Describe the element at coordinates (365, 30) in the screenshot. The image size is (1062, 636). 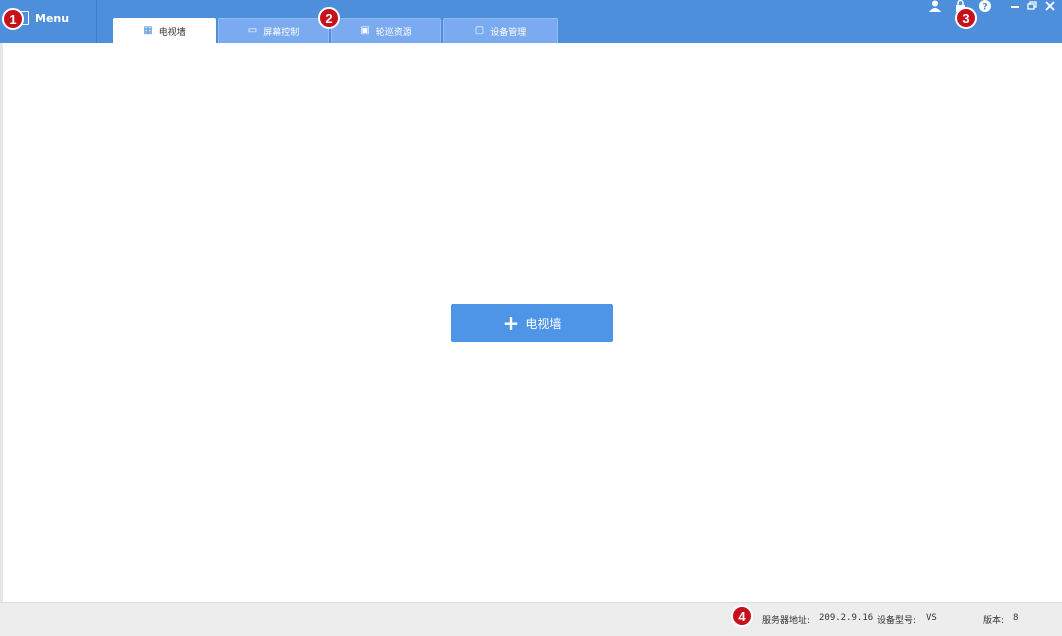
I see `patrol-resource-icon: ▣` at that location.